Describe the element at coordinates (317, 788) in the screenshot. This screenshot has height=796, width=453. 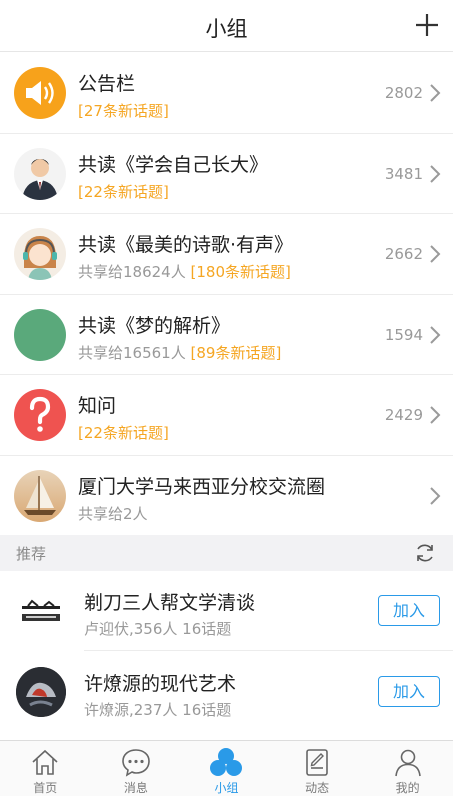
I see `tab-label: 动态` at that location.